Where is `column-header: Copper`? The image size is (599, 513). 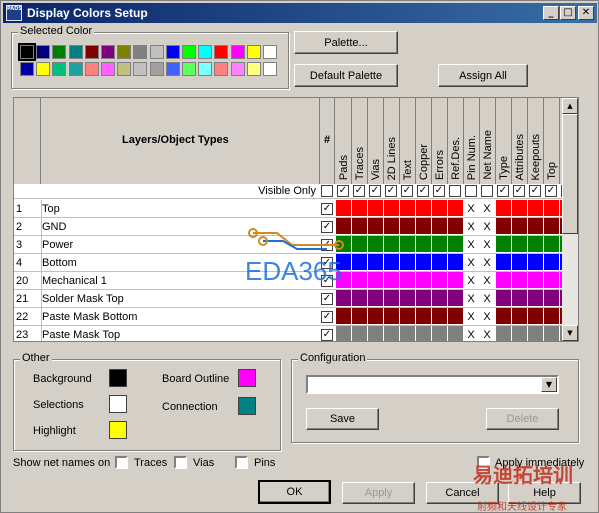 column-header: Copper is located at coordinates (424, 141).